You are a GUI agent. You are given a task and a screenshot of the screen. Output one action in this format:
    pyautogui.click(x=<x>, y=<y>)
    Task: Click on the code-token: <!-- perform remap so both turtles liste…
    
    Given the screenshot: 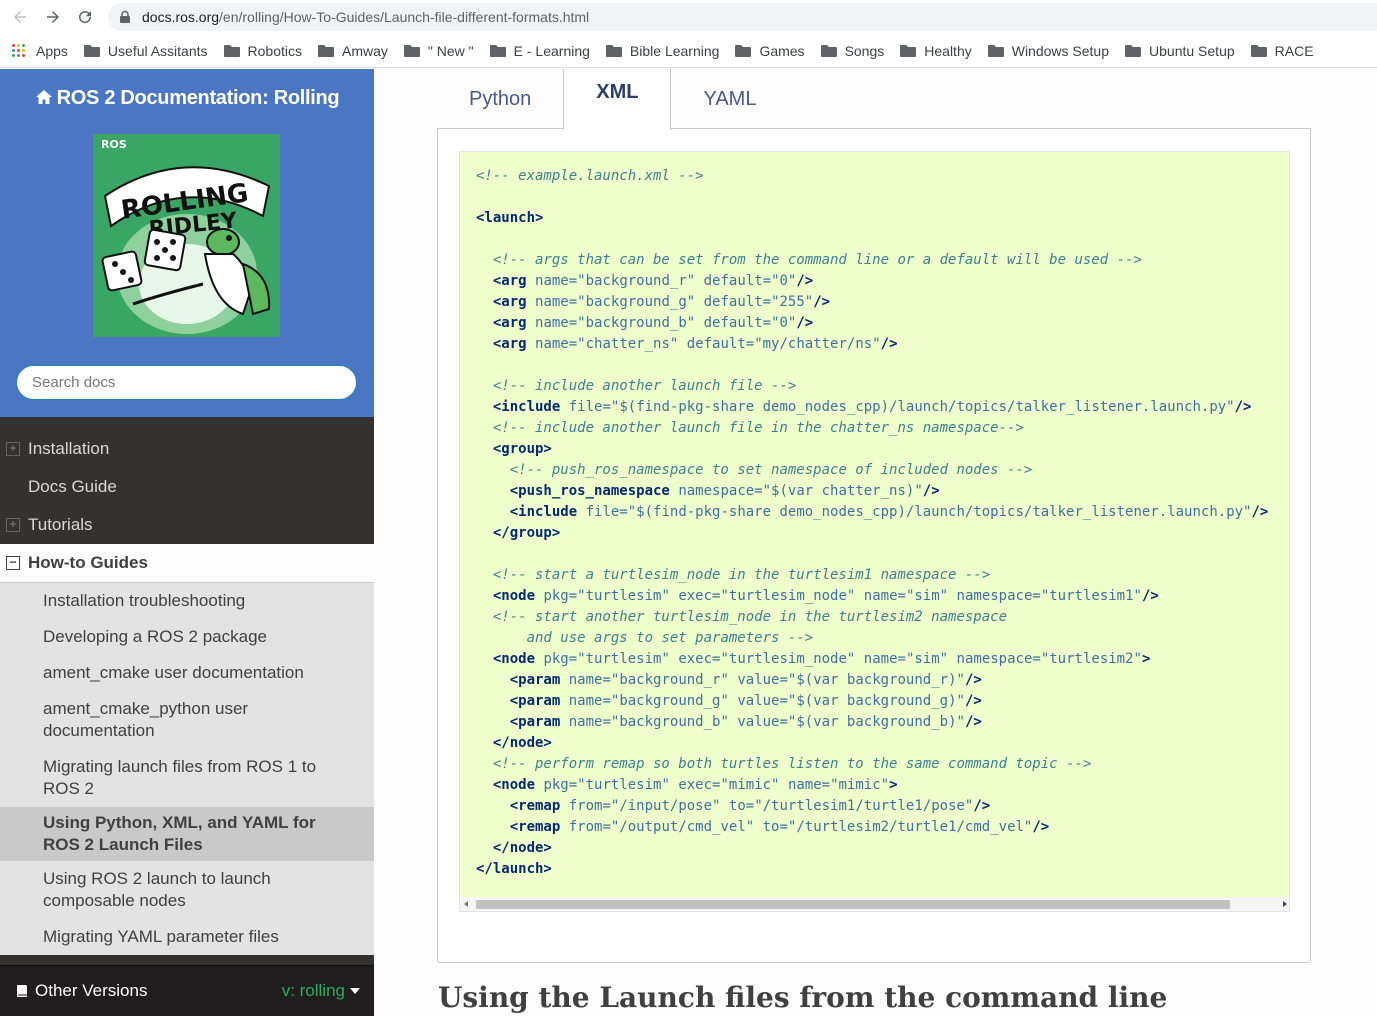 What is the action you would take?
    pyautogui.click(x=792, y=764)
    